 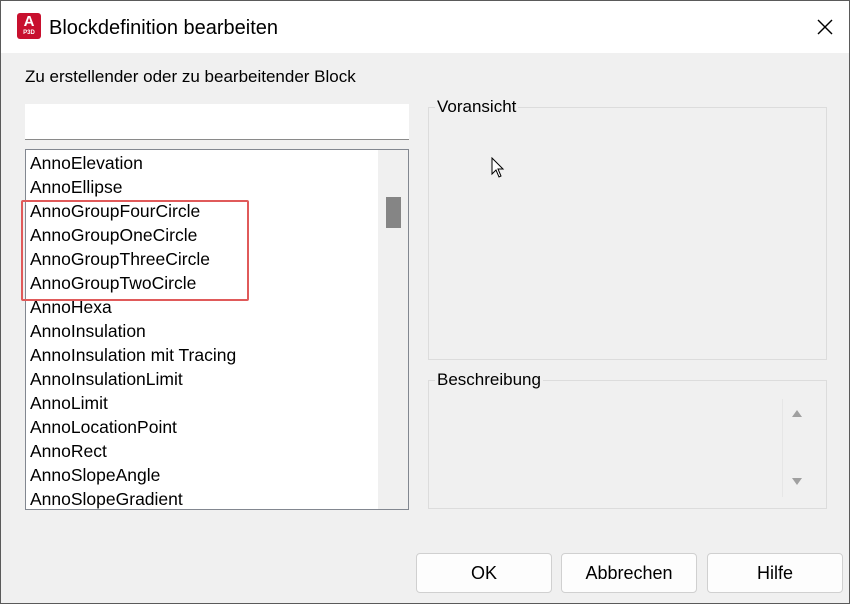 What do you see at coordinates (202, 403) in the screenshot?
I see `list-item: AnnoLimit` at bounding box center [202, 403].